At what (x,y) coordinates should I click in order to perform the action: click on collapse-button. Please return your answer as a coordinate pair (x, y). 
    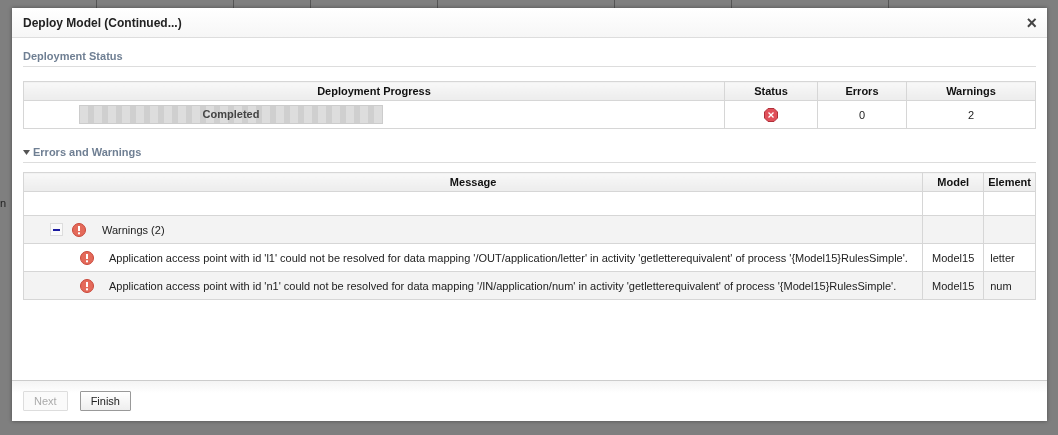
    Looking at the image, I should click on (56, 229).